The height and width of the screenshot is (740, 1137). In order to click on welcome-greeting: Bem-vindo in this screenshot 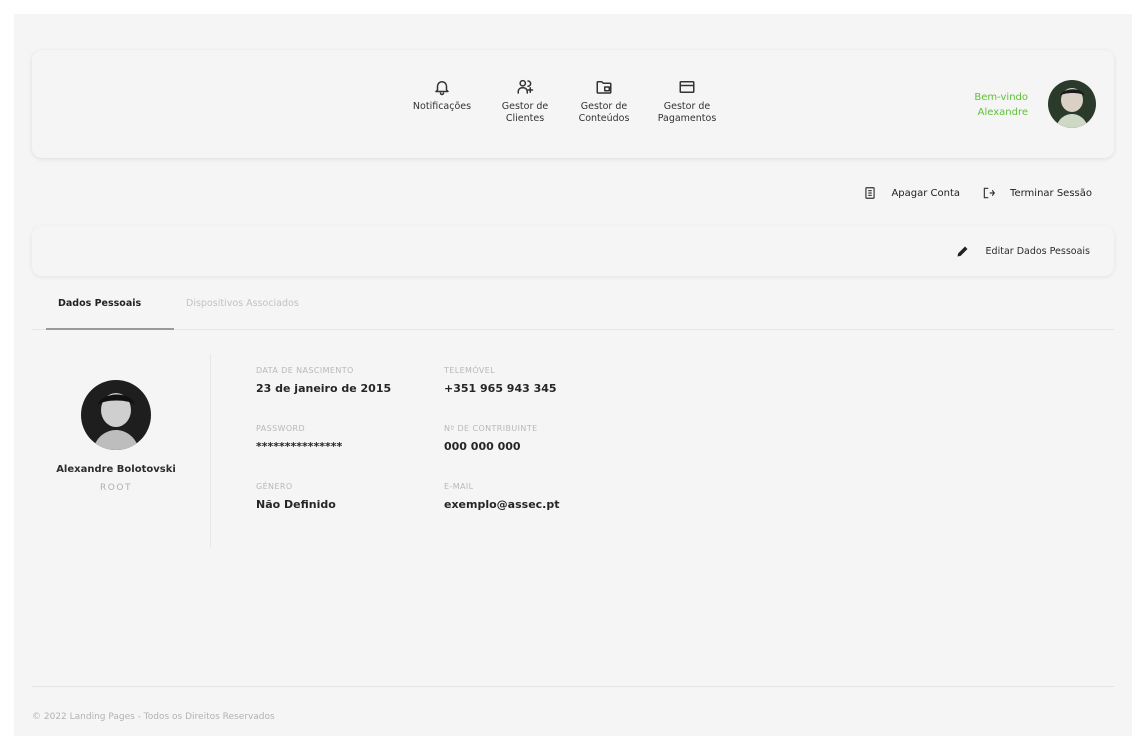, I will do `click(1001, 97)`.